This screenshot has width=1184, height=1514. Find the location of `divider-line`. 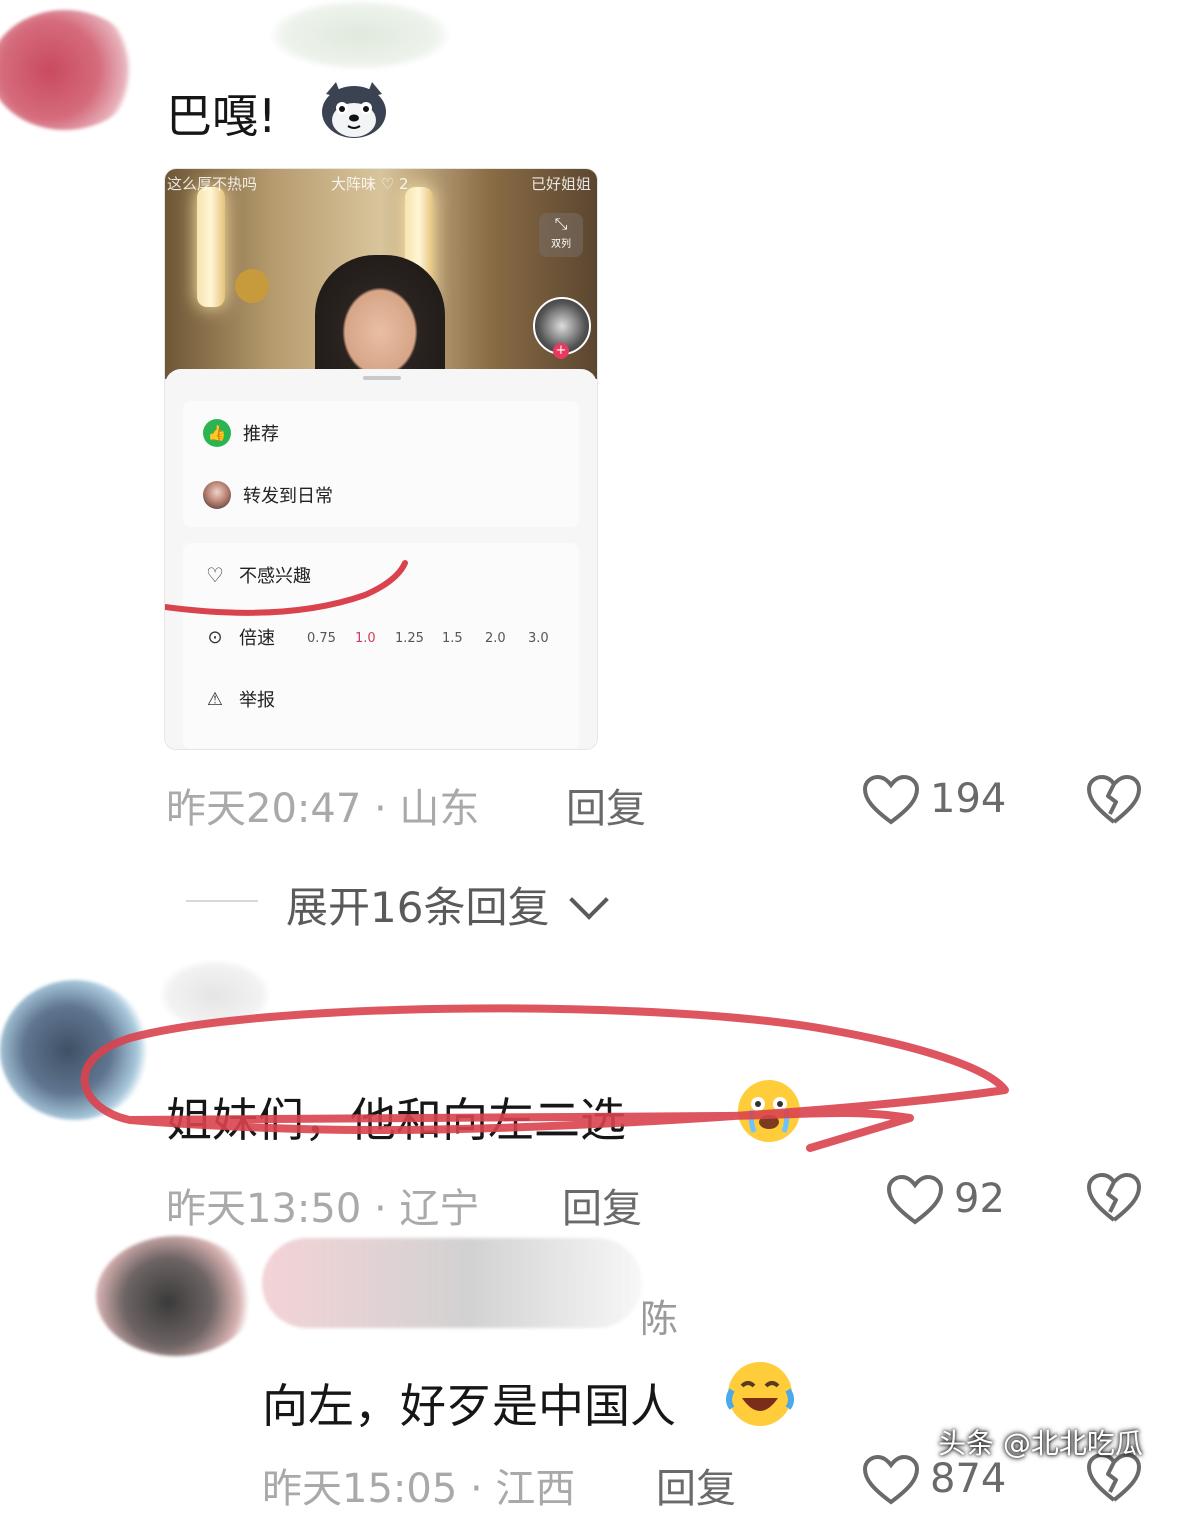

divider-line is located at coordinates (222, 901).